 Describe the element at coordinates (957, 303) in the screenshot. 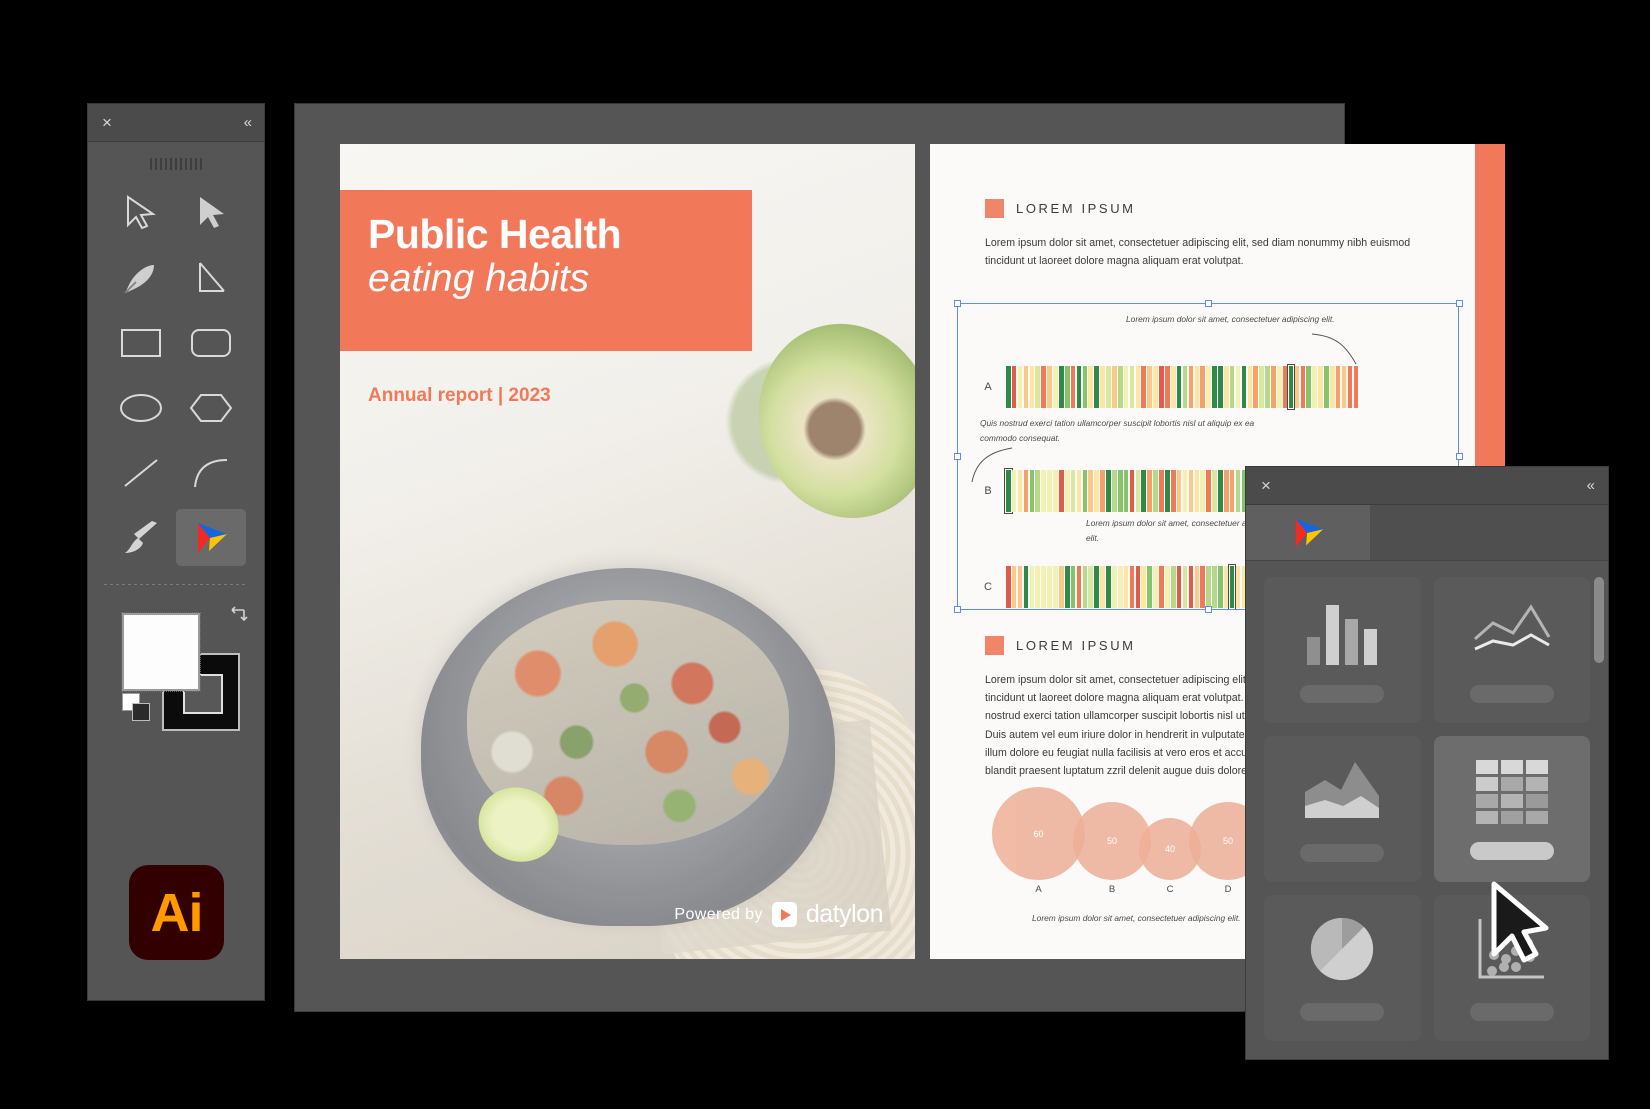

I see `selection-handle-tl` at that location.